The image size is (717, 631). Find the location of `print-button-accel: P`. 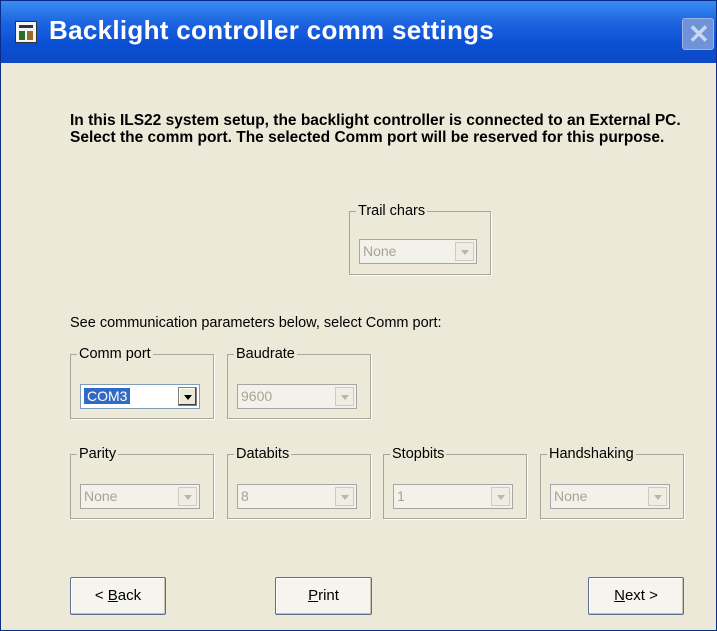

print-button-accel: P is located at coordinates (313, 595).